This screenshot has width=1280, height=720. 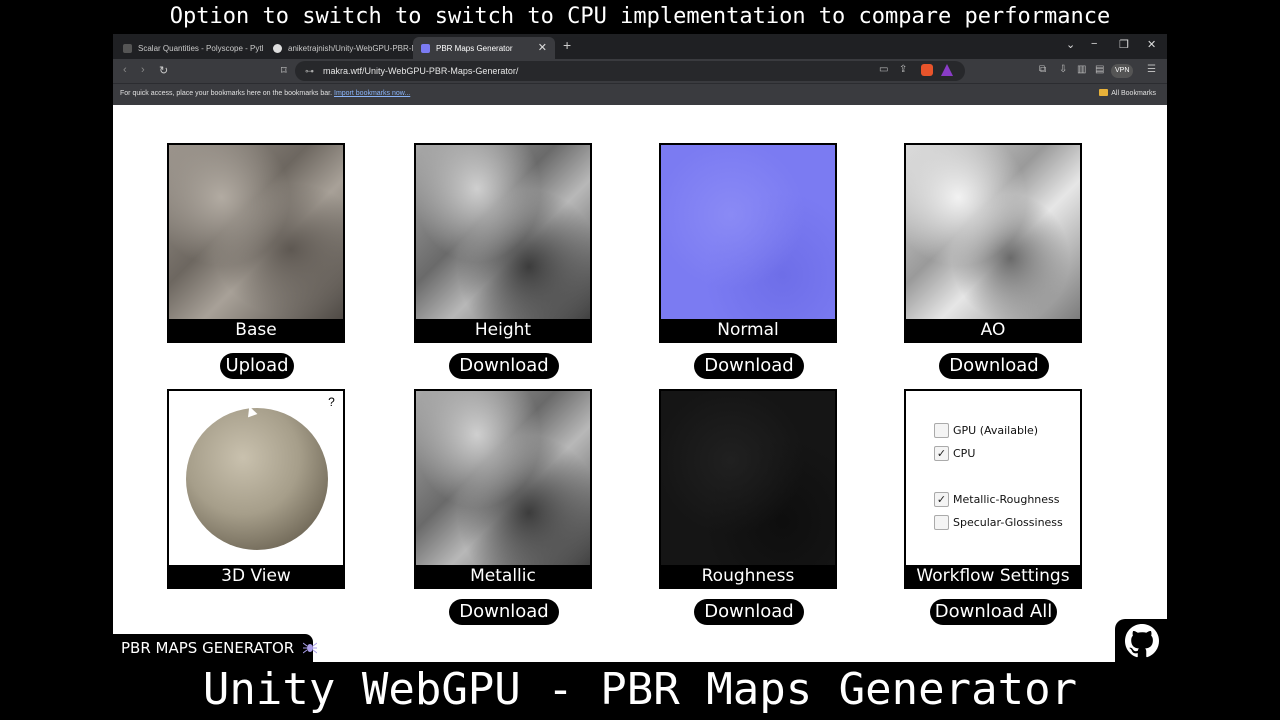 I want to click on tab-list-icon: ⌄, so click(x=1070, y=44).